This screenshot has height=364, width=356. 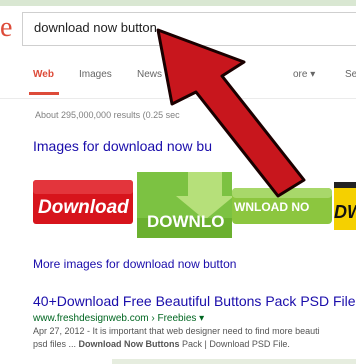 I want to click on active-tab-indicator, so click(x=44, y=93).